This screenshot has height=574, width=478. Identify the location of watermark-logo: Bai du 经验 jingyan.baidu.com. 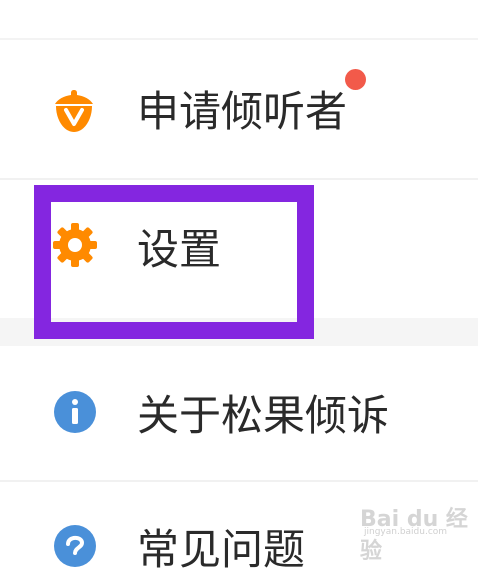
(415, 528).